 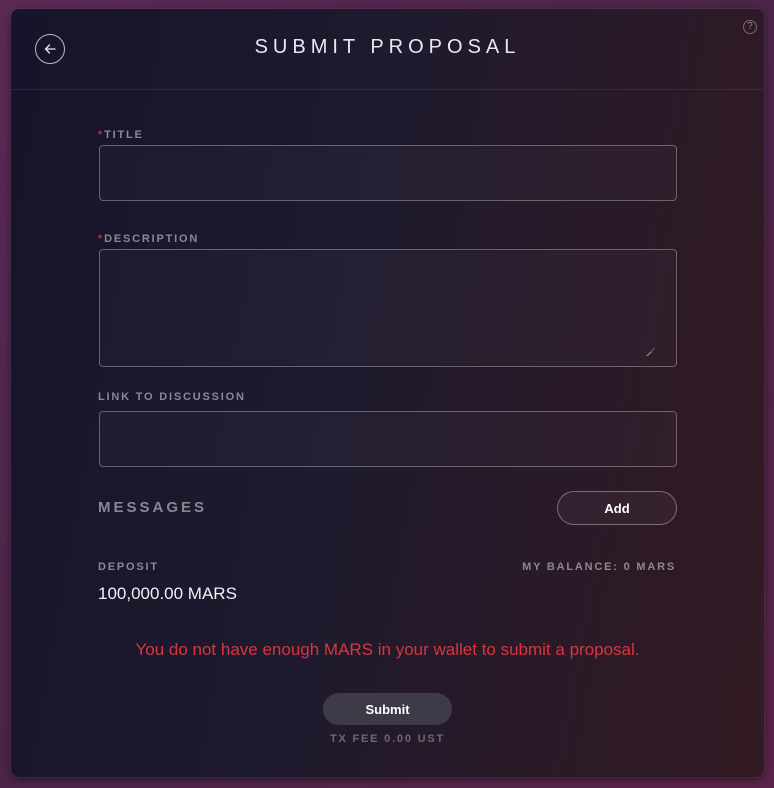 What do you see at coordinates (387, 47) in the screenshot?
I see `page-title: SUBMIT PROPOSAL` at bounding box center [387, 47].